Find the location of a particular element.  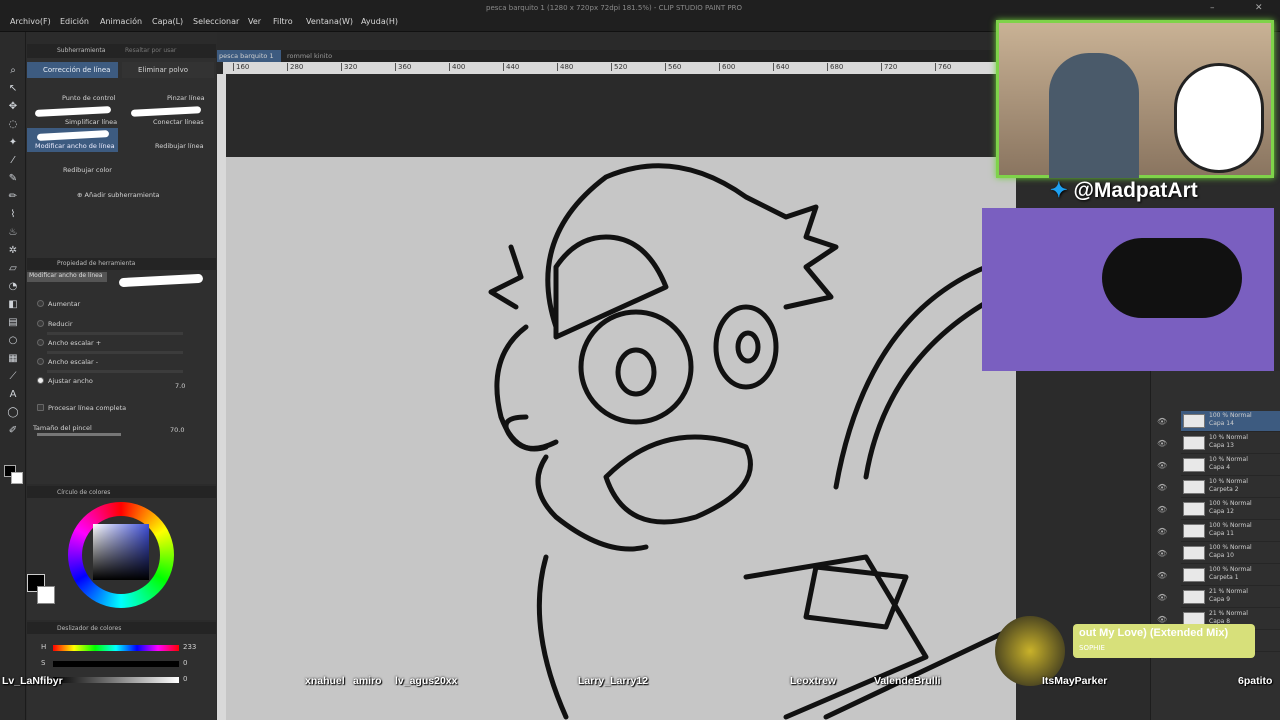

right-eye-inner is located at coordinates (748, 347).